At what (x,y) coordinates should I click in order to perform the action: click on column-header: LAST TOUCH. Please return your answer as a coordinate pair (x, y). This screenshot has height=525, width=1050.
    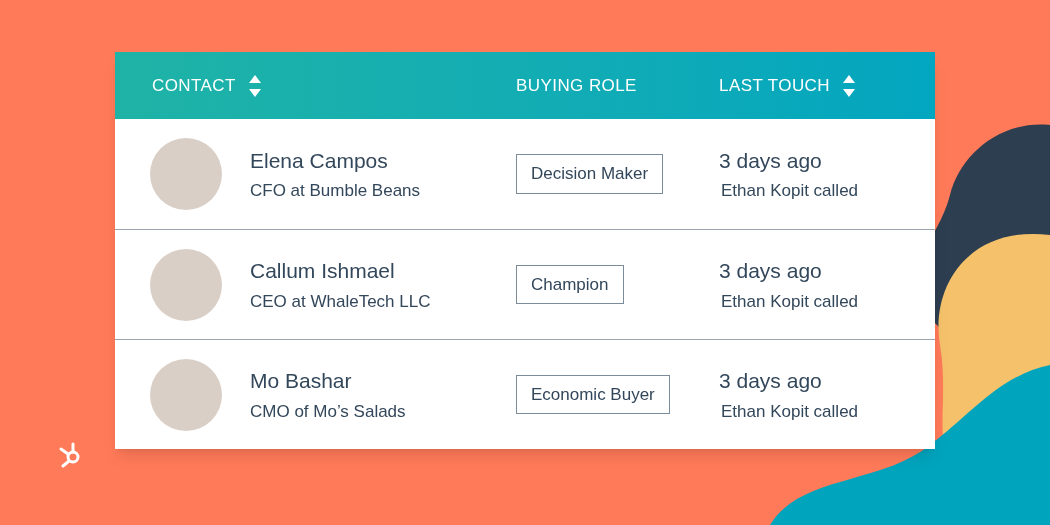
    Looking at the image, I should click on (774, 85).